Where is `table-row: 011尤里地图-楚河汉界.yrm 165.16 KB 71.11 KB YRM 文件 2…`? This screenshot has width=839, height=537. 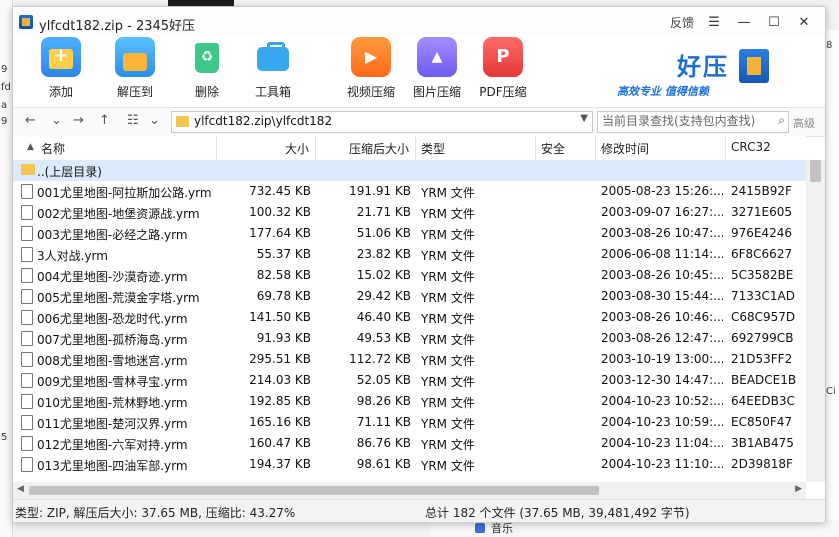
table-row: 011尤里地图-楚河汉界.yrm 165.16 KB 71.11 KB YRM 文件 2… is located at coordinates (409, 422).